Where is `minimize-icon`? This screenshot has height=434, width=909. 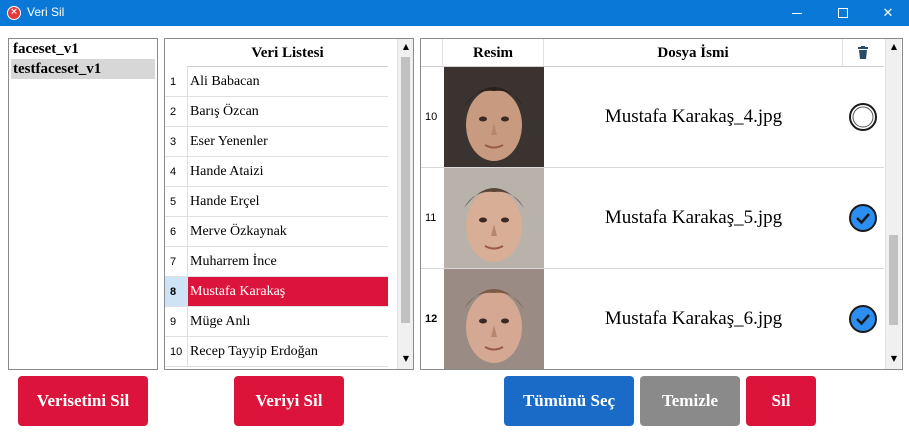
minimize-icon is located at coordinates (797, 13).